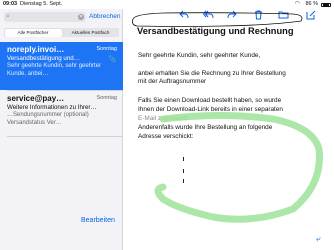 The height and width of the screenshot is (250, 334). What do you see at coordinates (297, 4) in the screenshot?
I see `wifi-icon: ◠` at bounding box center [297, 4].